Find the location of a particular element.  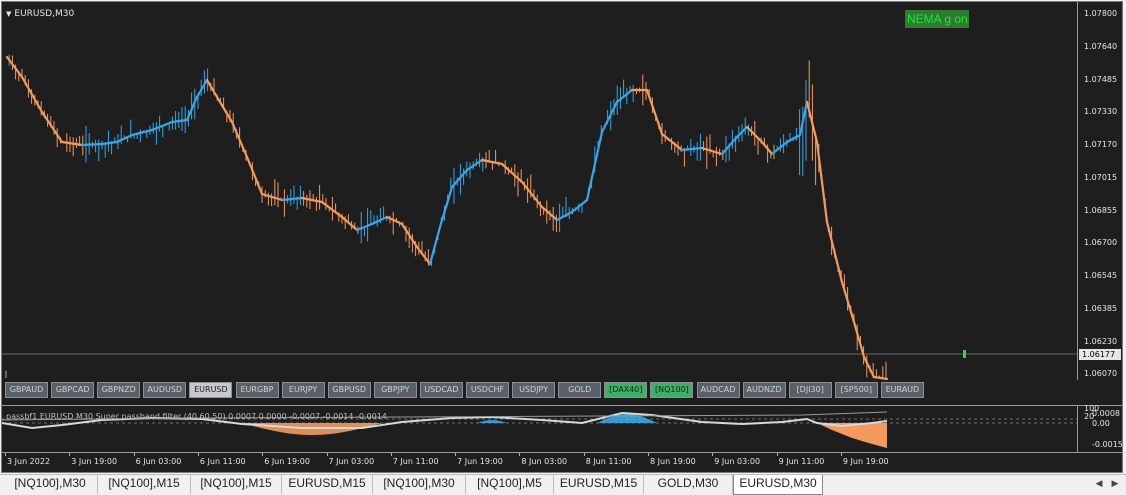

time-axis-label: 3 Jun 19:00 is located at coordinates (94, 461).